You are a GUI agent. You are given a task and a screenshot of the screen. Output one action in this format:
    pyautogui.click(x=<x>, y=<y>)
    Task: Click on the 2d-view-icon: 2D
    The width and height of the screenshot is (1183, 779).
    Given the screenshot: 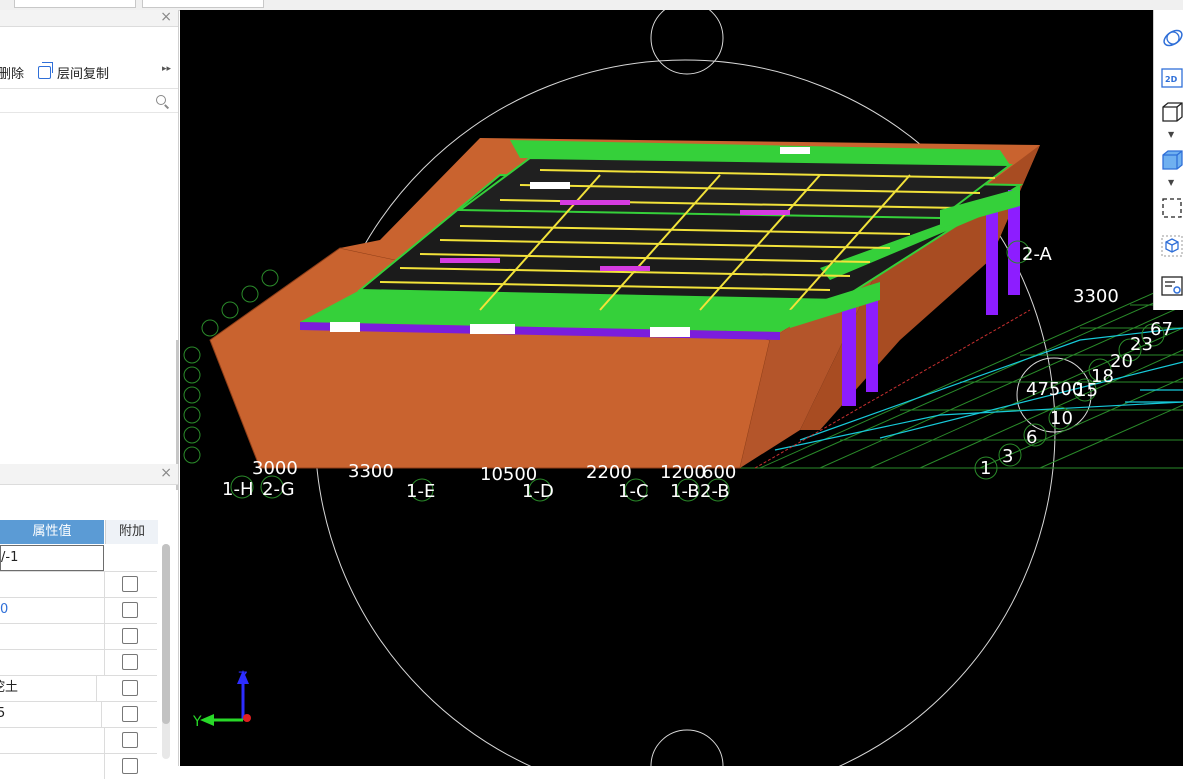 What is the action you would take?
    pyautogui.click(x=1171, y=77)
    